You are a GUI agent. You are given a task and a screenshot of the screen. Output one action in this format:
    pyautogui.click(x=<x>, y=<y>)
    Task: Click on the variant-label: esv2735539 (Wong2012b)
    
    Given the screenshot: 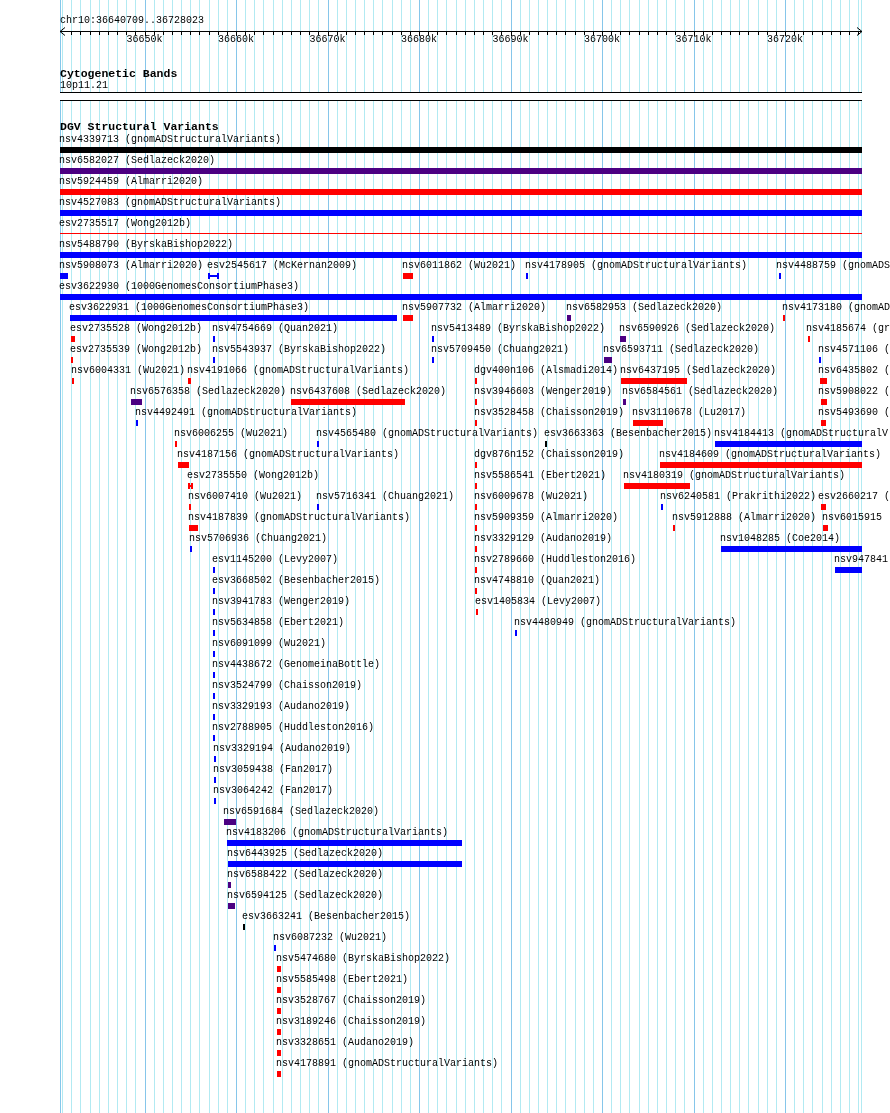 What is the action you would take?
    pyautogui.click(x=136, y=350)
    